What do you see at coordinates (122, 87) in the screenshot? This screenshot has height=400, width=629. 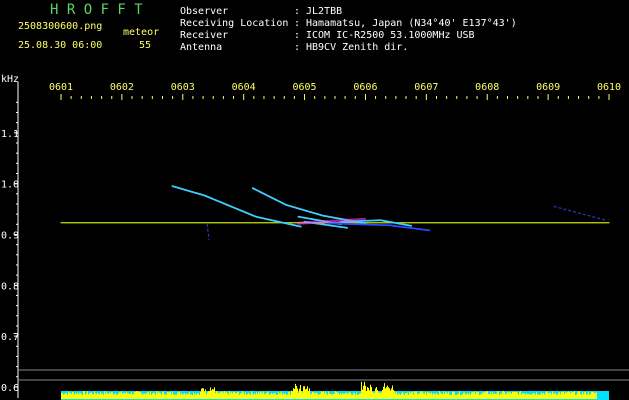 I see `x-tick-label: 0602` at bounding box center [122, 87].